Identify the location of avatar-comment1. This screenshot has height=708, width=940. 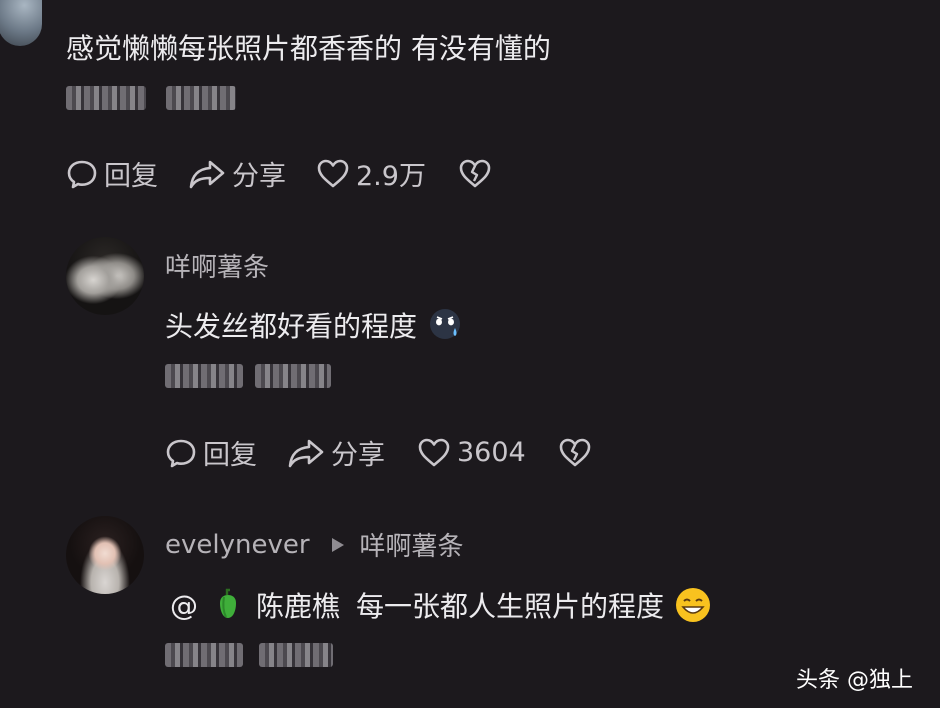
(21, 23).